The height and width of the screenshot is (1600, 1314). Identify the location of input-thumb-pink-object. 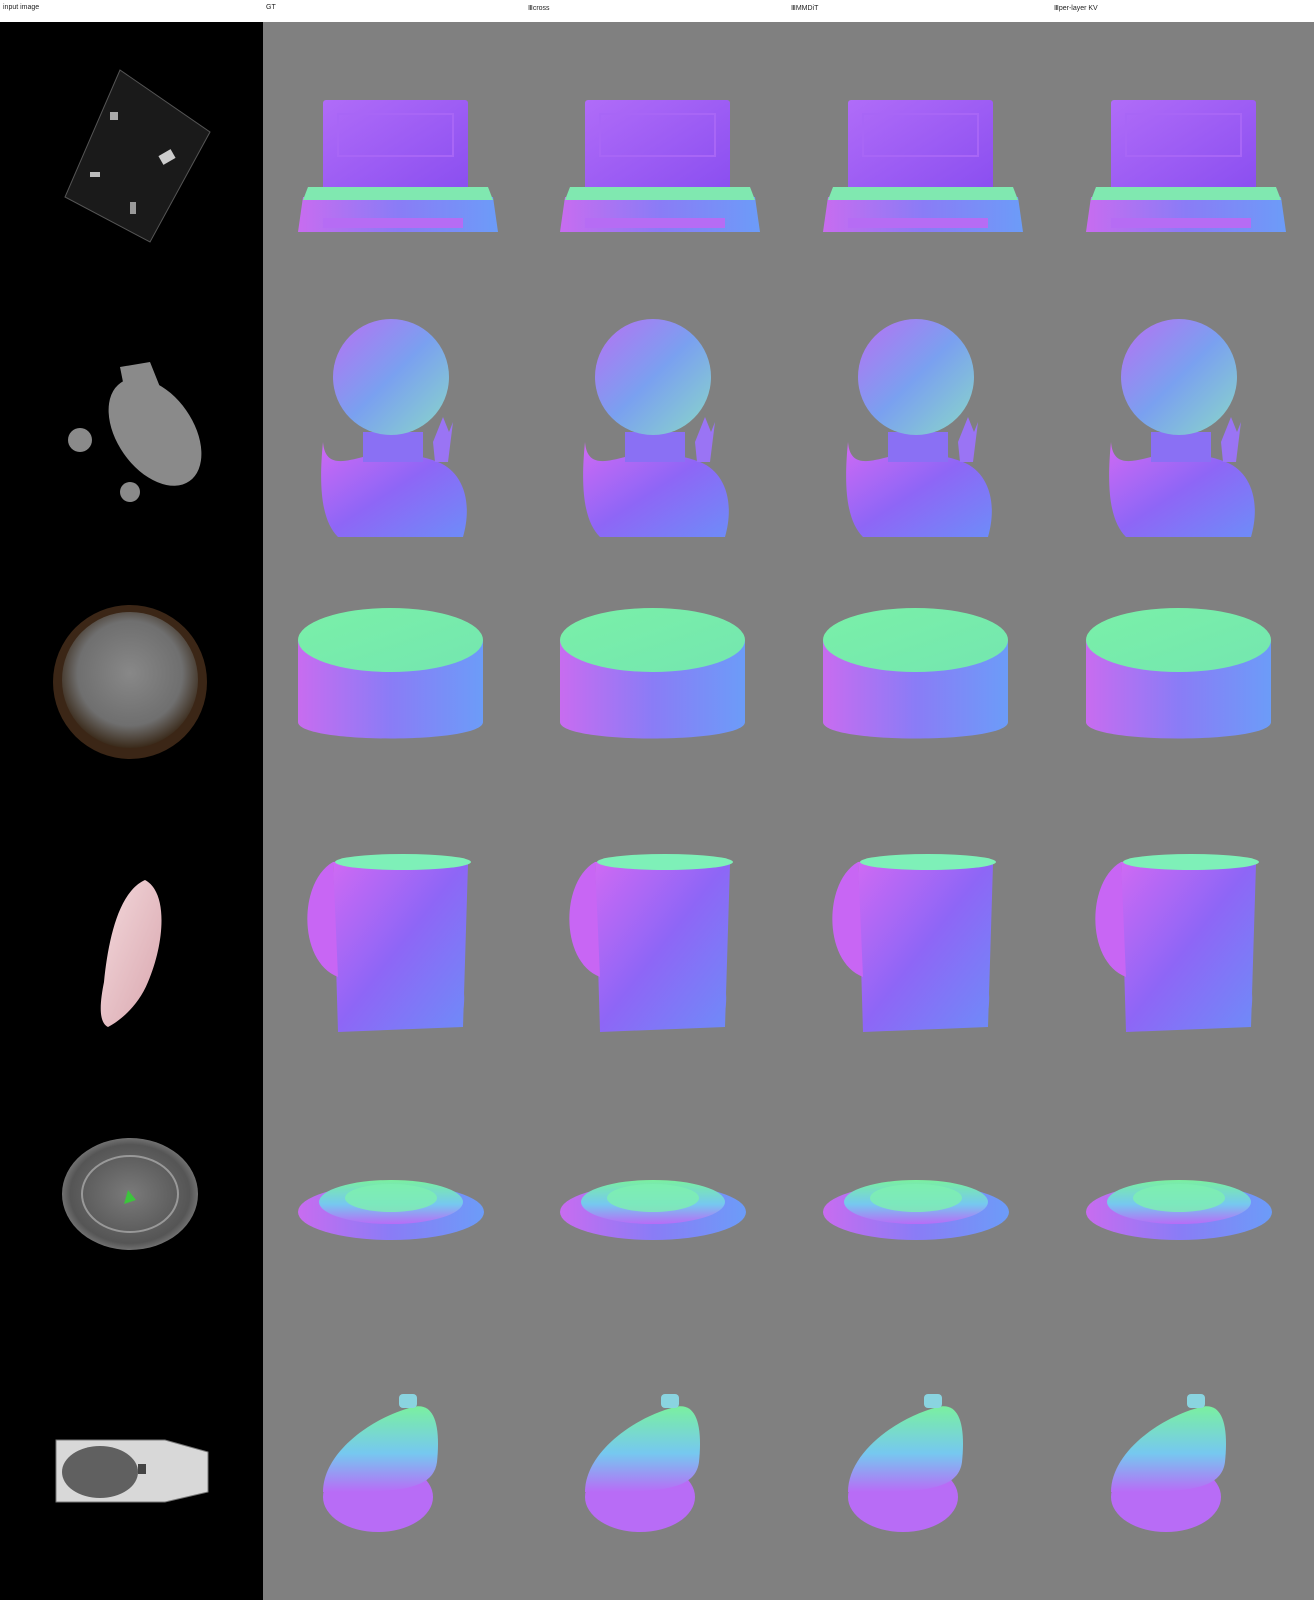
(131, 953).